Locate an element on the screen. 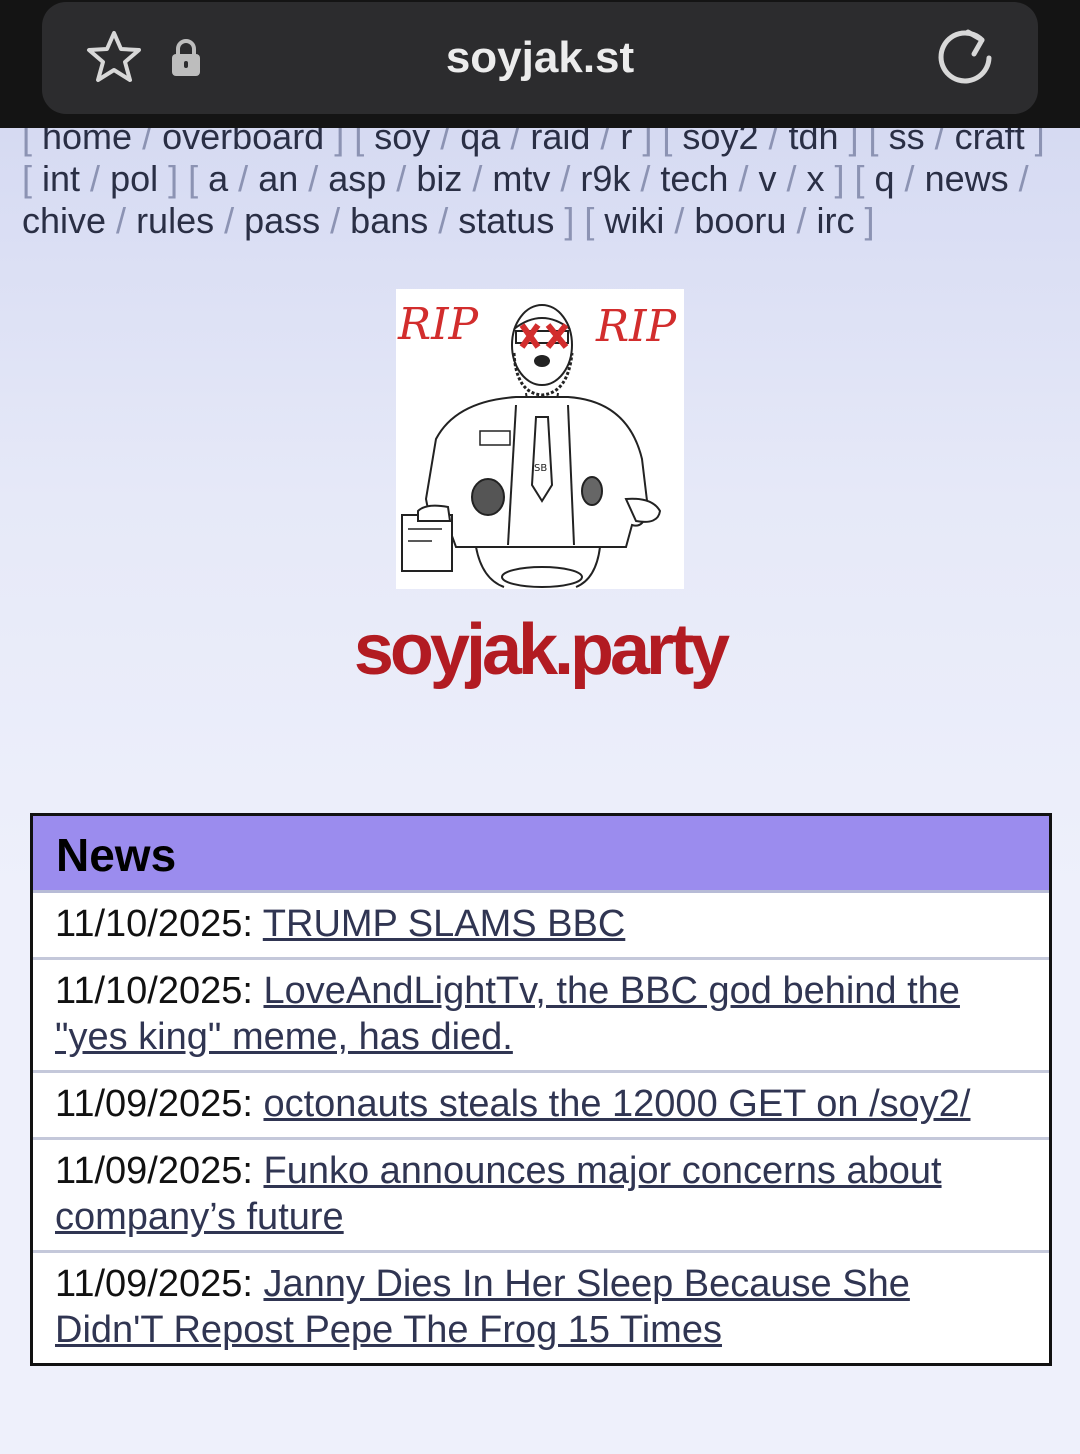 The image size is (1080, 1454). board-link-news: news is located at coordinates (967, 178).